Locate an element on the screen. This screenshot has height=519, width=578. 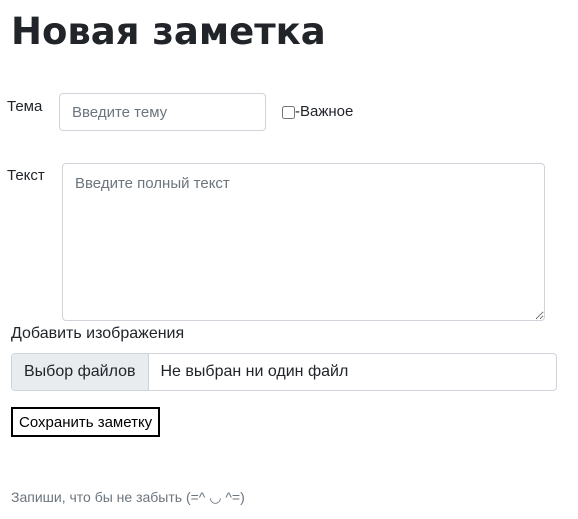
choose-files-button: Выбор файлов is located at coordinates (80, 372).